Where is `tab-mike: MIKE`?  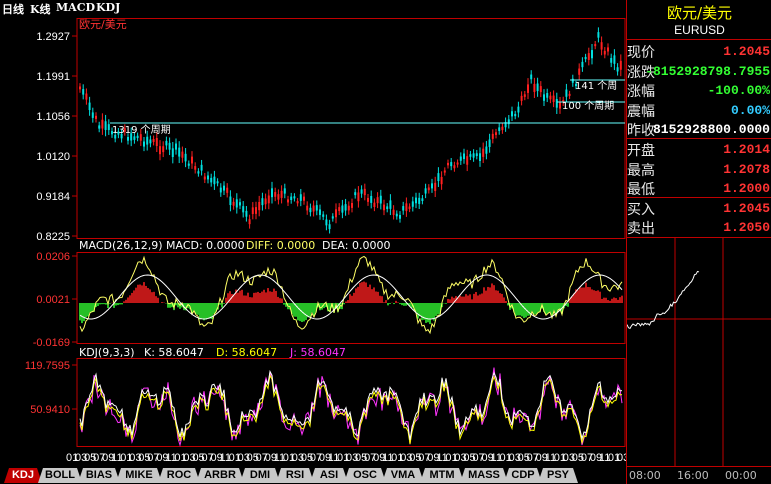
tab-mike: MIKE is located at coordinates (139, 475).